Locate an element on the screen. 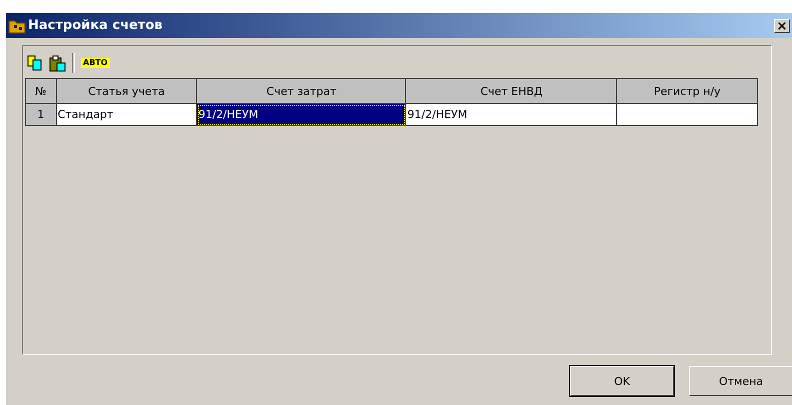 This screenshot has width=792, height=405. column-header: № is located at coordinates (41, 91).